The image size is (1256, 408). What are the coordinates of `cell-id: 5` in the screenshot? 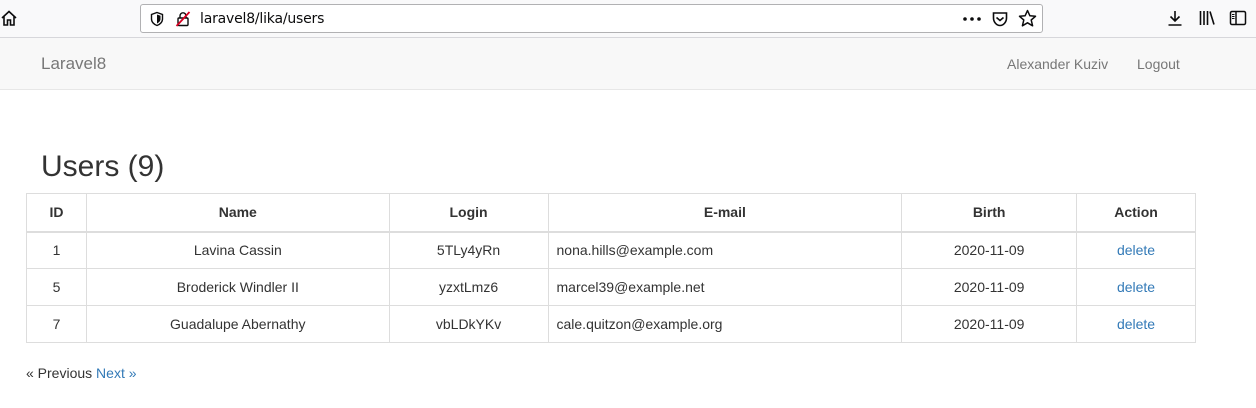 It's located at (56, 287).